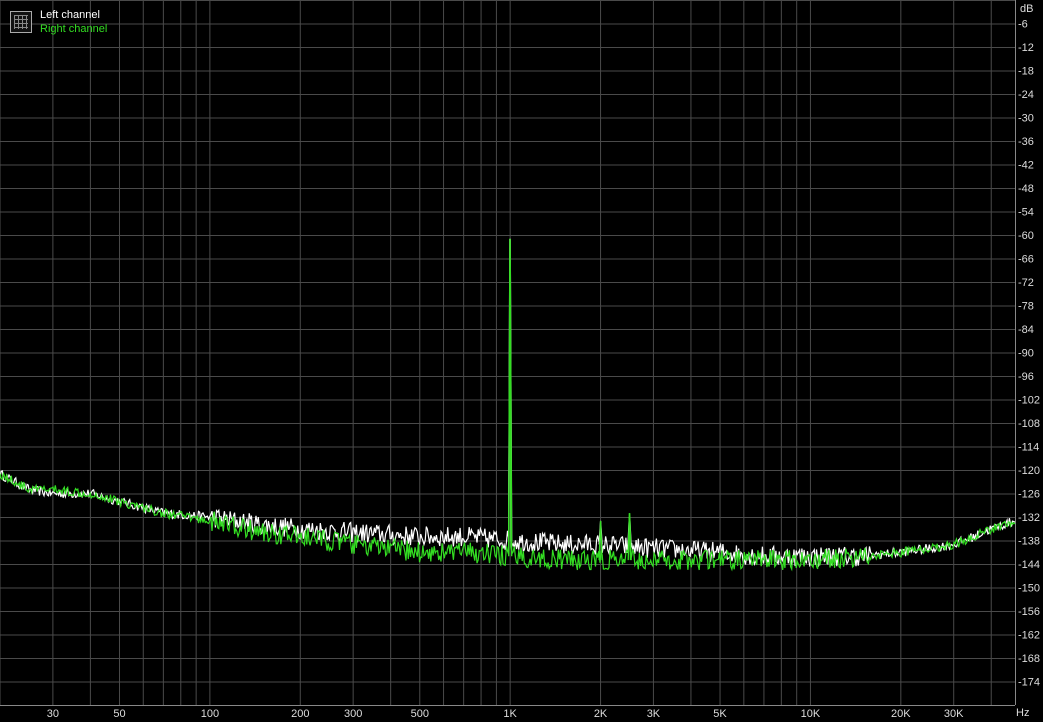  What do you see at coordinates (21, 22) in the screenshot?
I see `legend-grid-icon` at bounding box center [21, 22].